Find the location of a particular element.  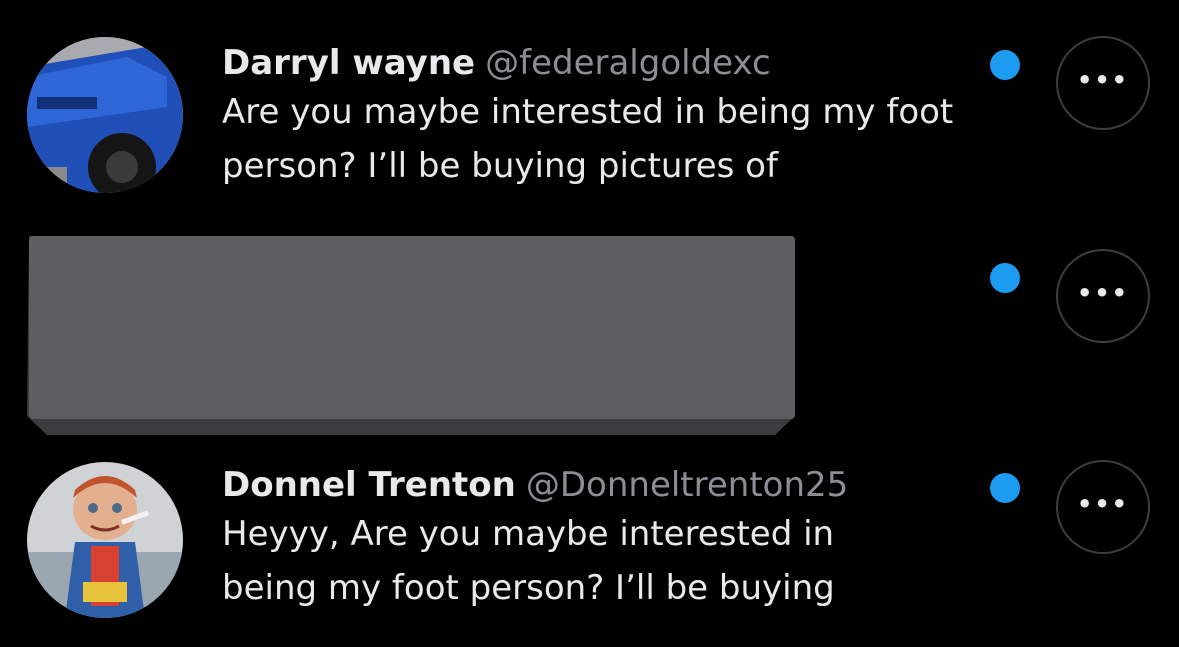

sender-handle: @Donneltrenton25 is located at coordinates (687, 485).